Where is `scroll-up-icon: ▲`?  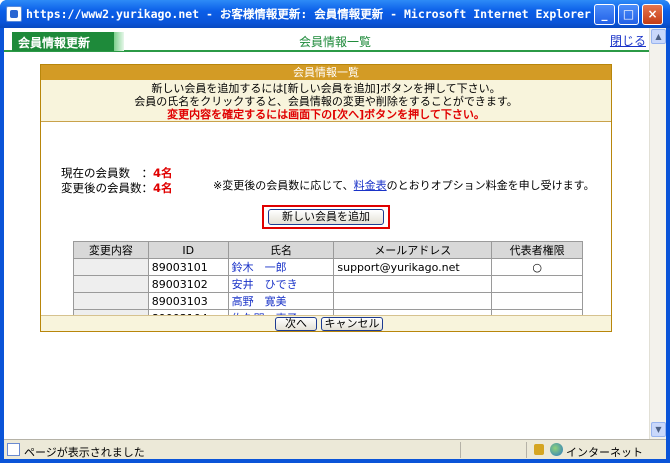
scroll-up-icon: ▲ is located at coordinates (658, 36).